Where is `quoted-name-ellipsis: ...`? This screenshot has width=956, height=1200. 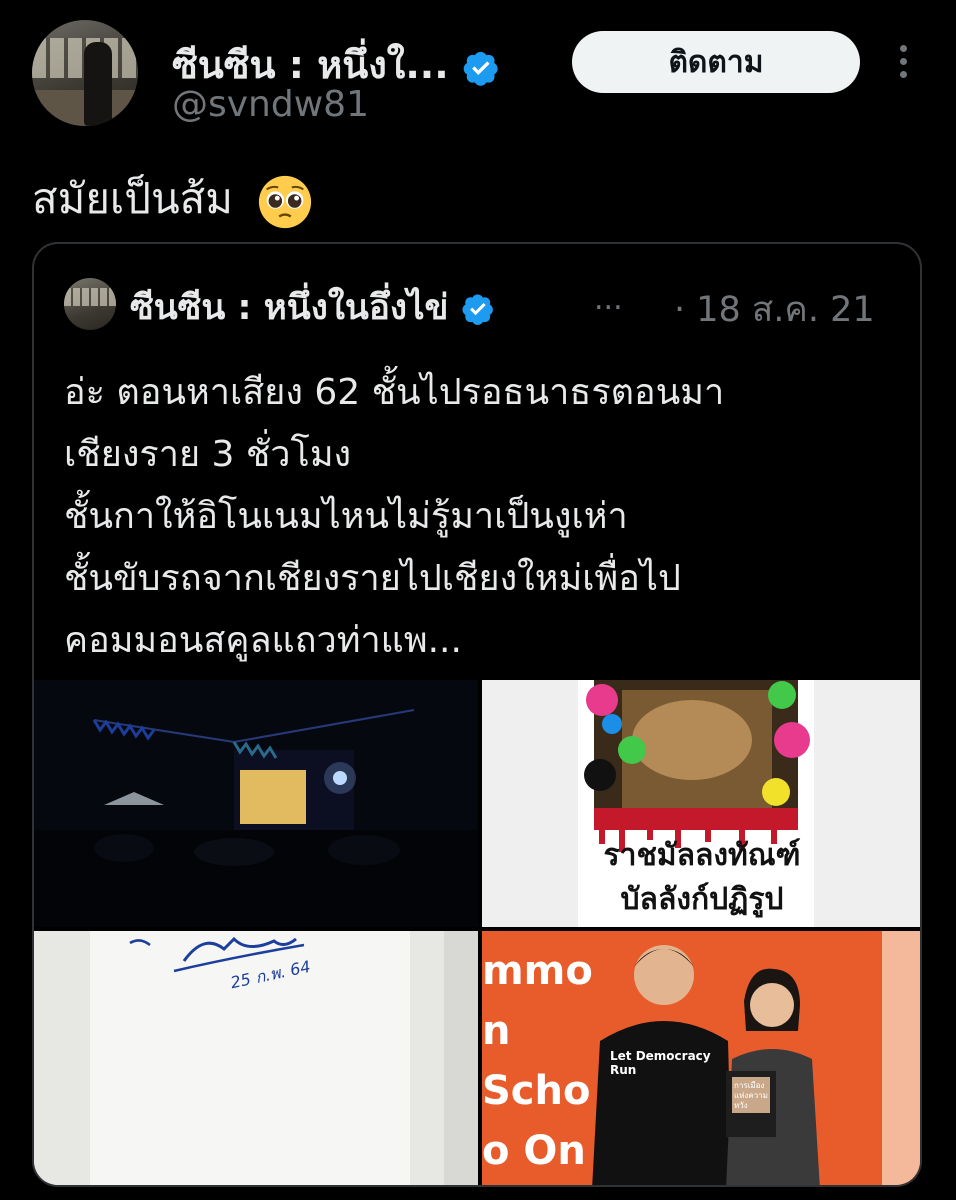
quoted-name-ellipsis: ... is located at coordinates (608, 299).